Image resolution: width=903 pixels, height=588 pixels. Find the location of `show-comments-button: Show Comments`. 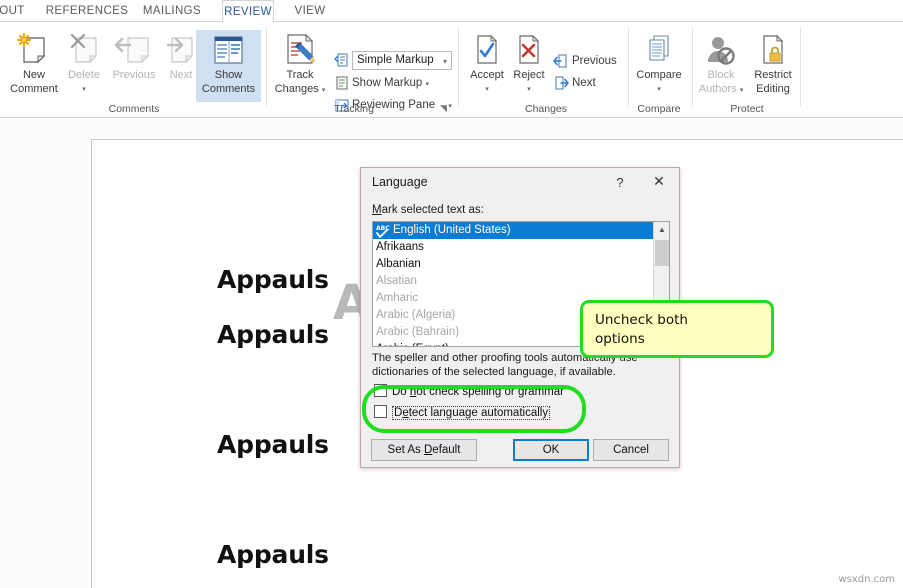

show-comments-button: Show Comments is located at coordinates (228, 66).